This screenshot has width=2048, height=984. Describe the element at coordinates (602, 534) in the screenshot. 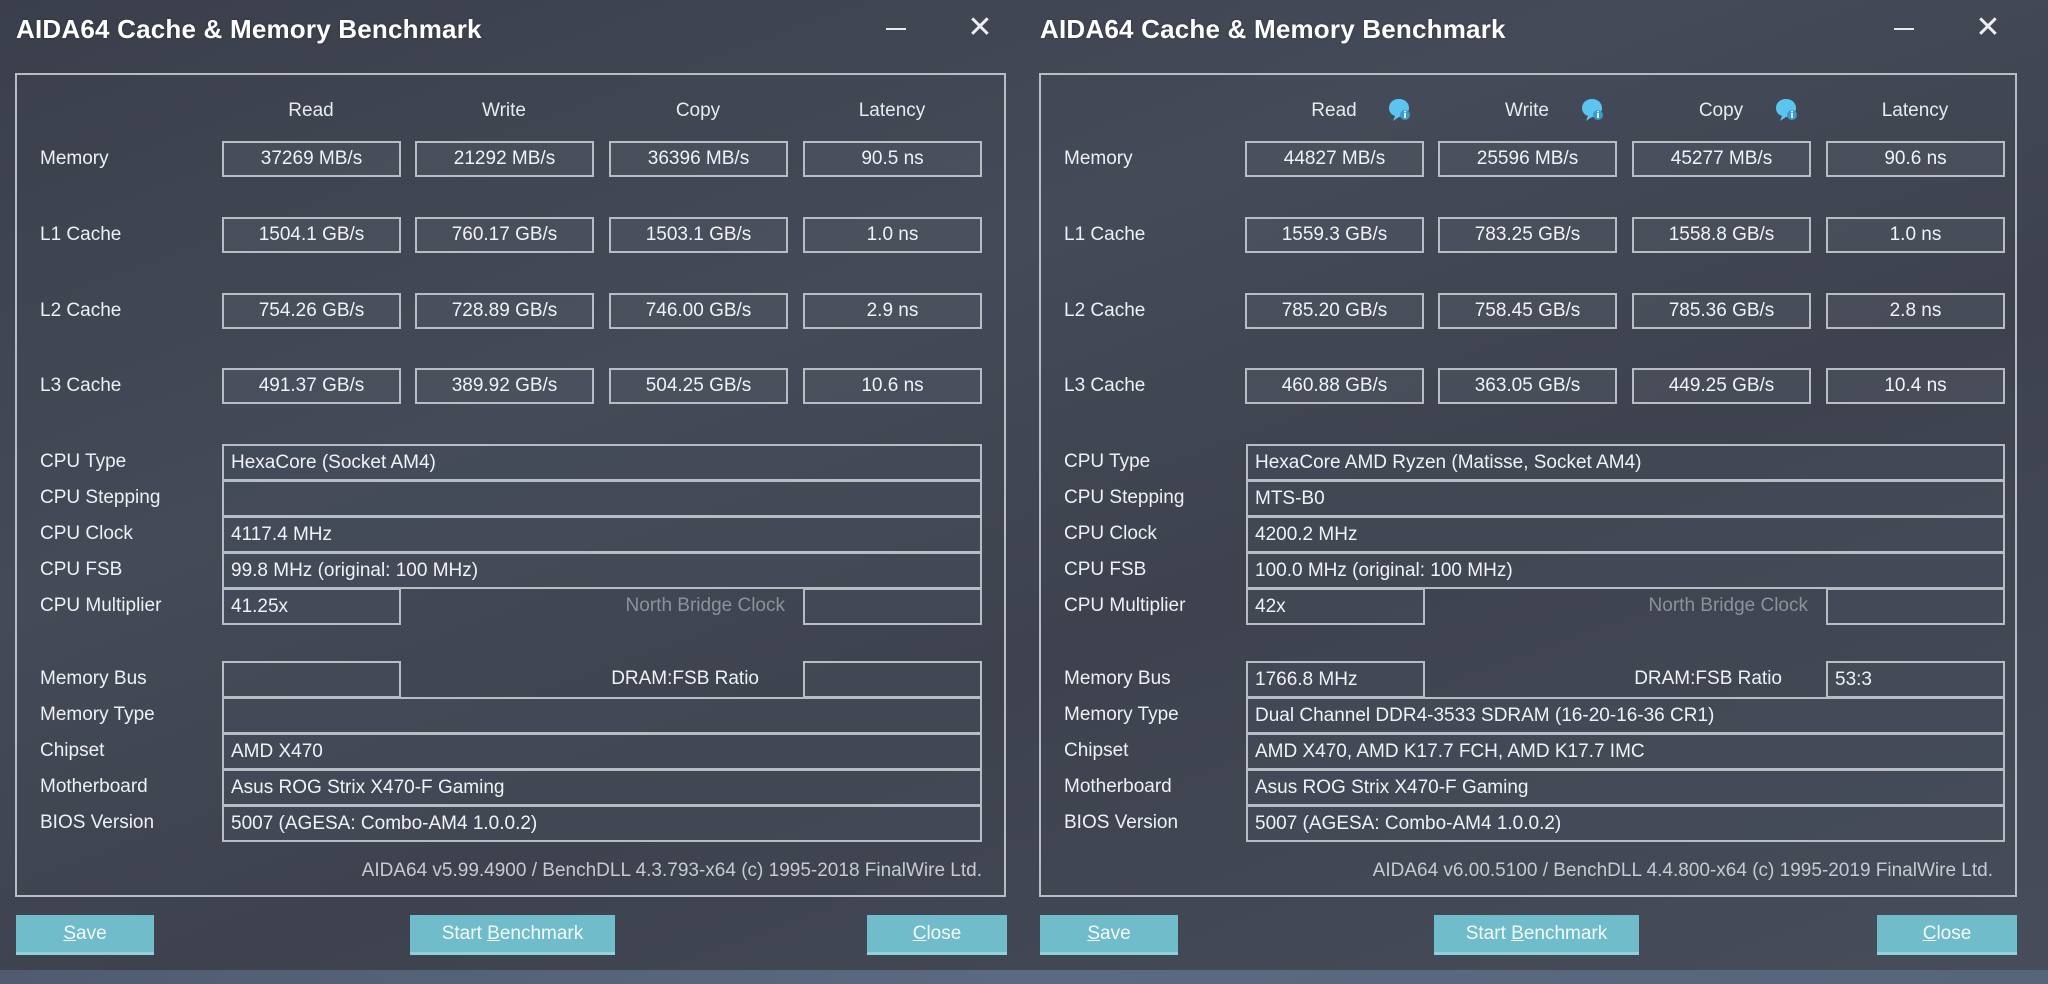

I see `cpu-clock-field: 4117.4 MHz` at that location.